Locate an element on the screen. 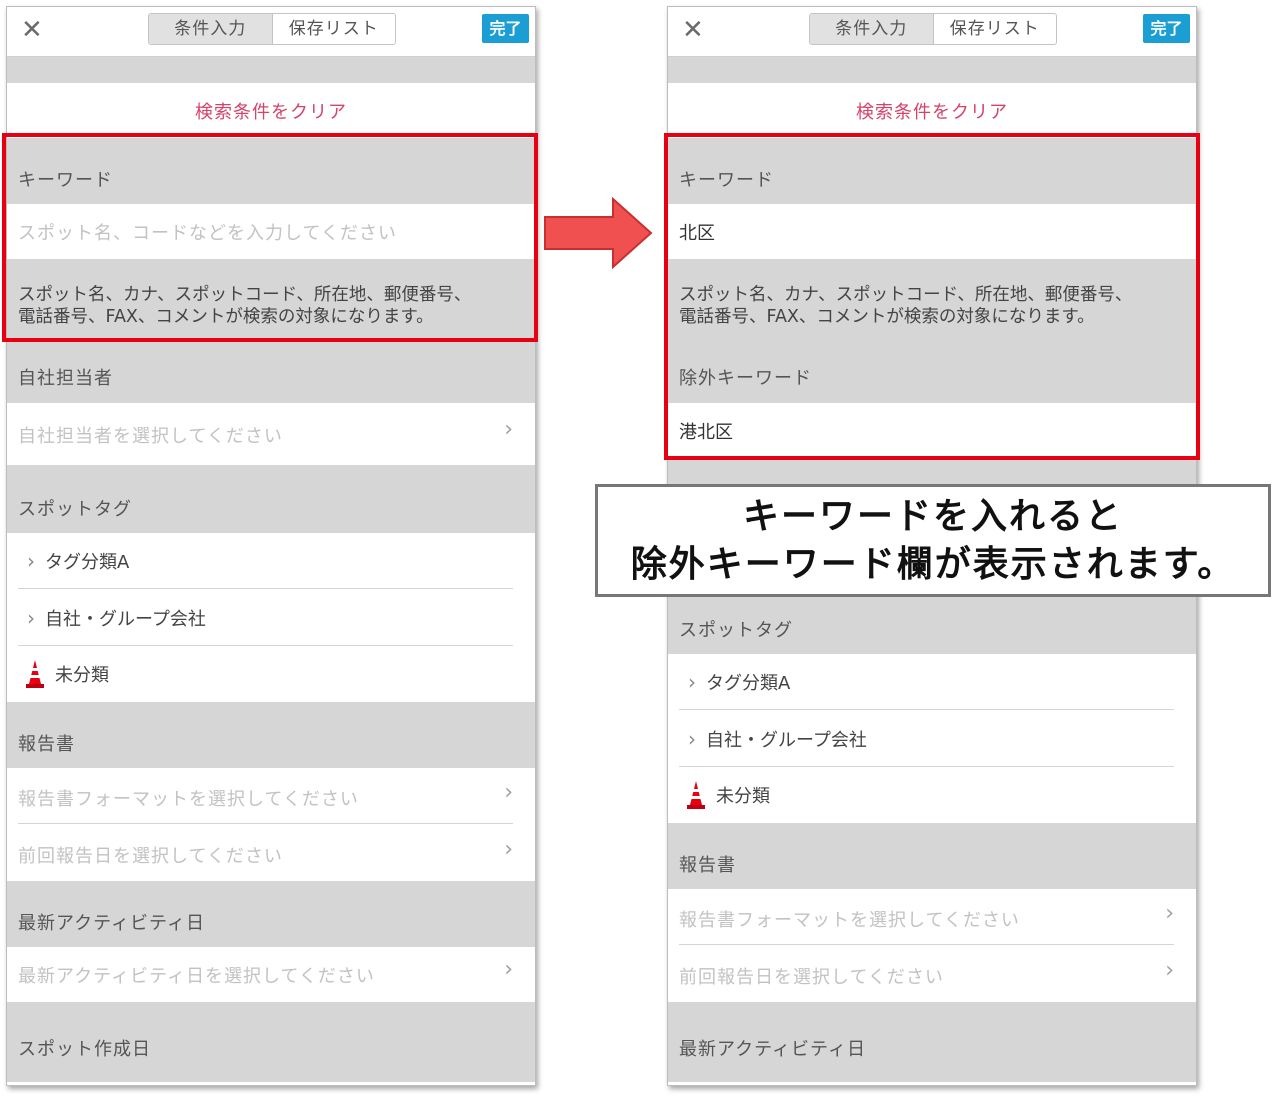 The image size is (1278, 1100). section-created: スポット作成日 is located at coordinates (271, 1042).